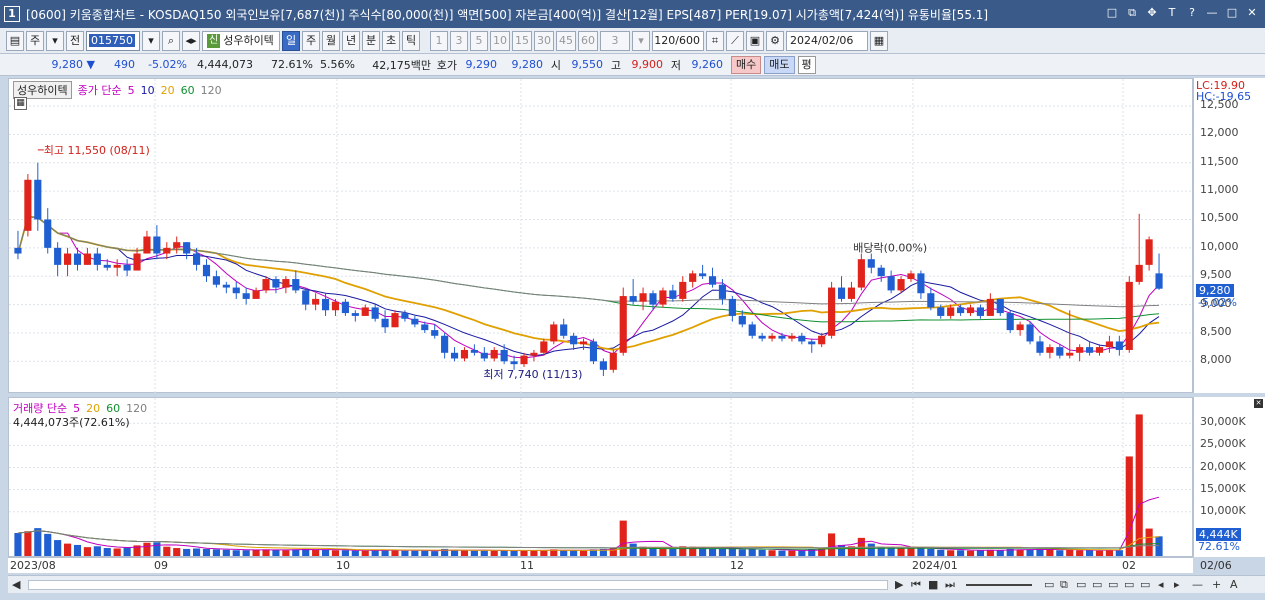 The width and height of the screenshot is (1265, 600). What do you see at coordinates (999, 585) in the screenshot?
I see `zoom-slider` at bounding box center [999, 585].